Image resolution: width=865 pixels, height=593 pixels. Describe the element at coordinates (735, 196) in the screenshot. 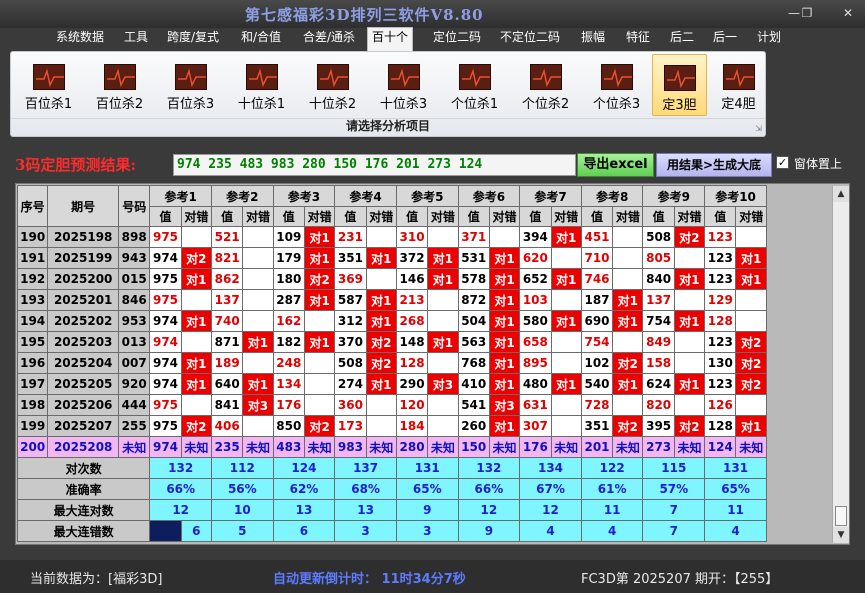

I see `col-header-ref-10: 参考10` at that location.